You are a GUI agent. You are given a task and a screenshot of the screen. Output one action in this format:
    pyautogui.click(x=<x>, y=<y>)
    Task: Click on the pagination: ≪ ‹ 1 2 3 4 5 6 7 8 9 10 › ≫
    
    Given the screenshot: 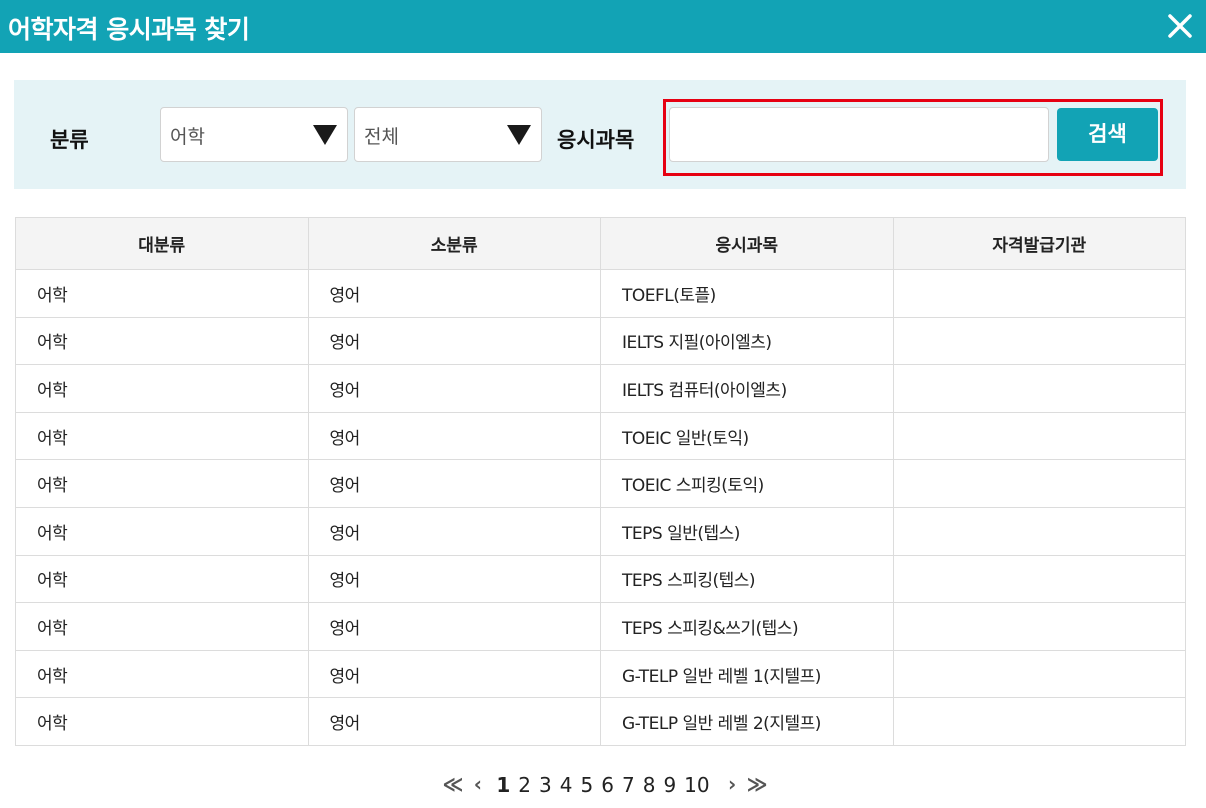 What is the action you would take?
    pyautogui.click(x=603, y=783)
    